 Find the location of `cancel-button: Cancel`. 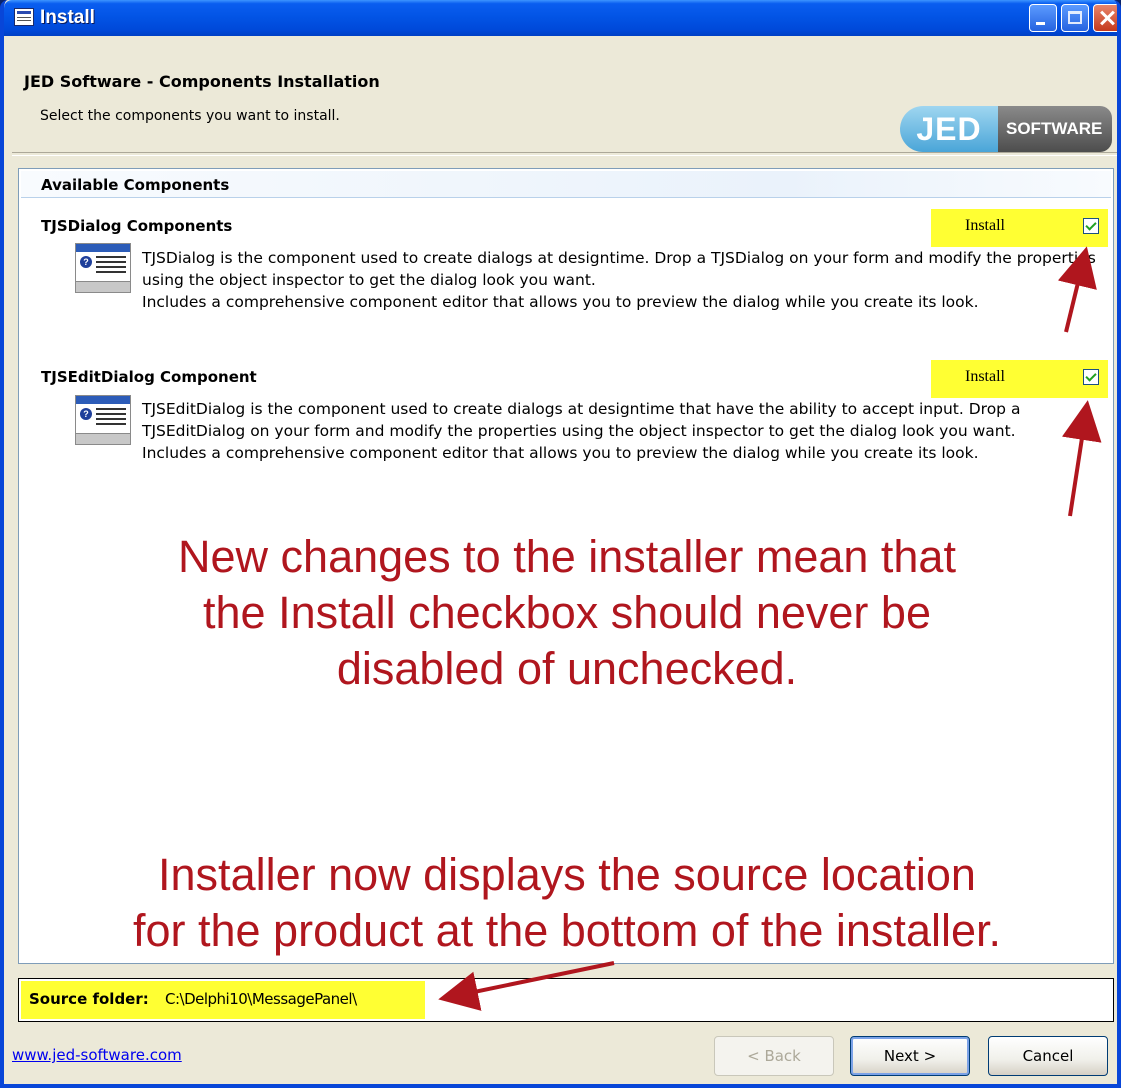

cancel-button: Cancel is located at coordinates (1048, 1056).